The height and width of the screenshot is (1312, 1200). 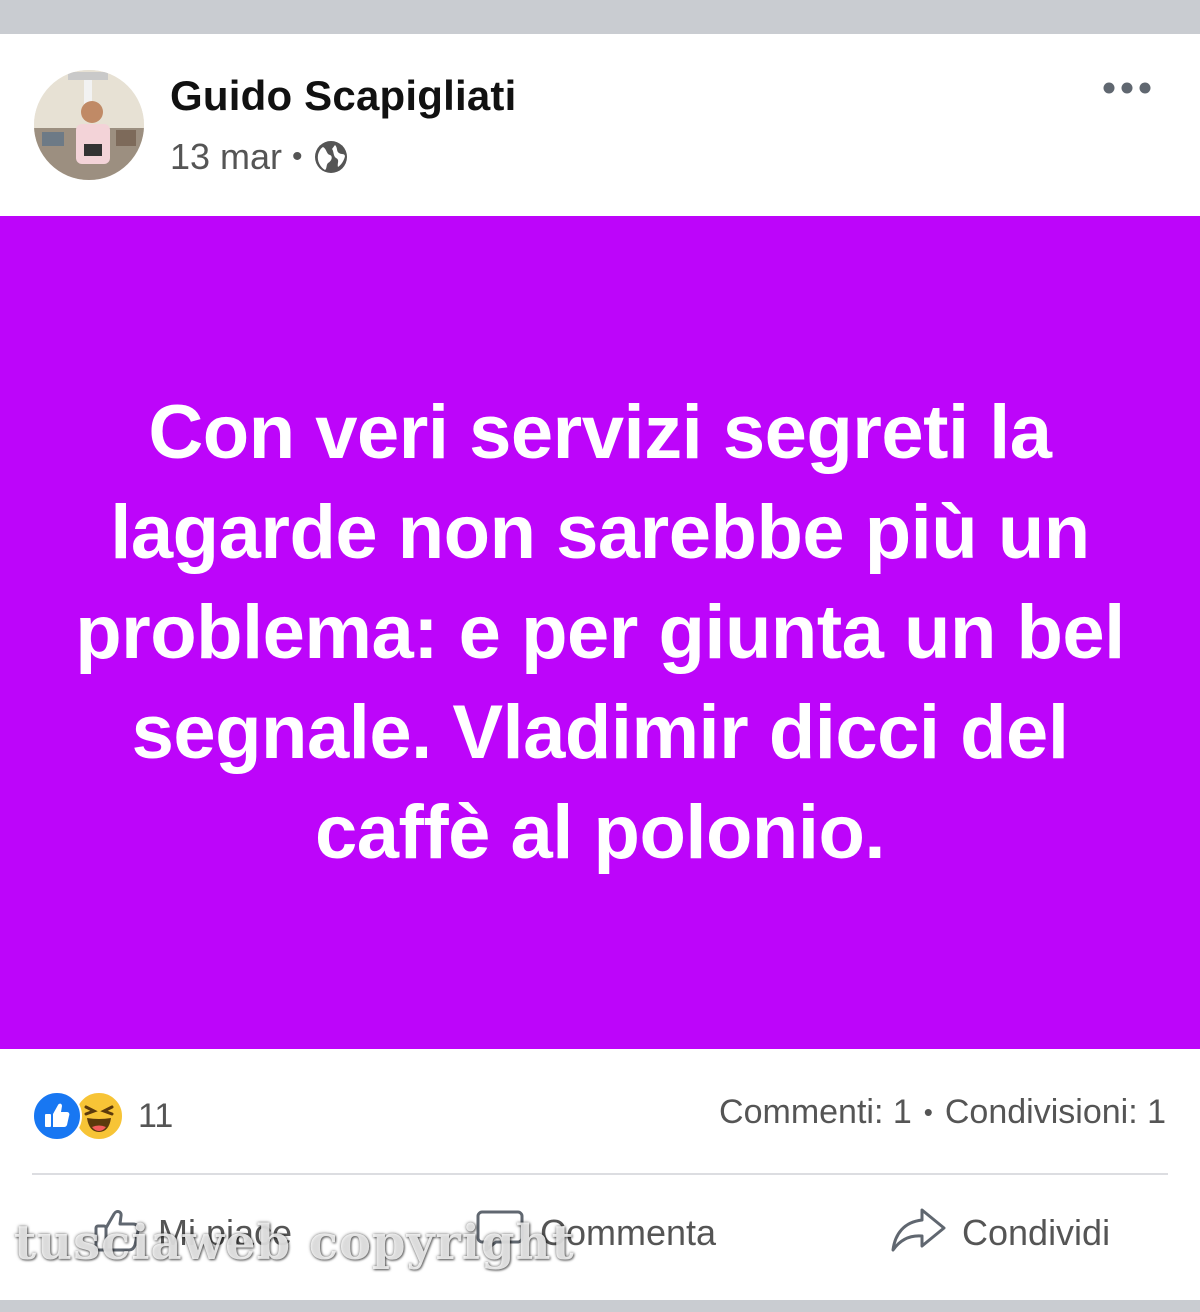 I want to click on globe-icon, so click(x=331, y=157).